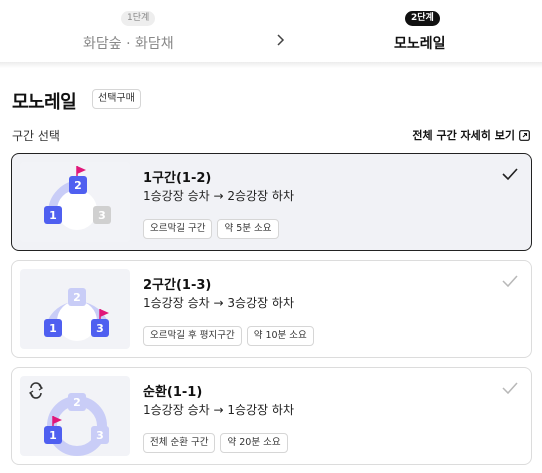 The height and width of the screenshot is (473, 542). Describe the element at coordinates (75, 416) in the screenshot. I see `route-diagram-3: 2 1 3` at that location.